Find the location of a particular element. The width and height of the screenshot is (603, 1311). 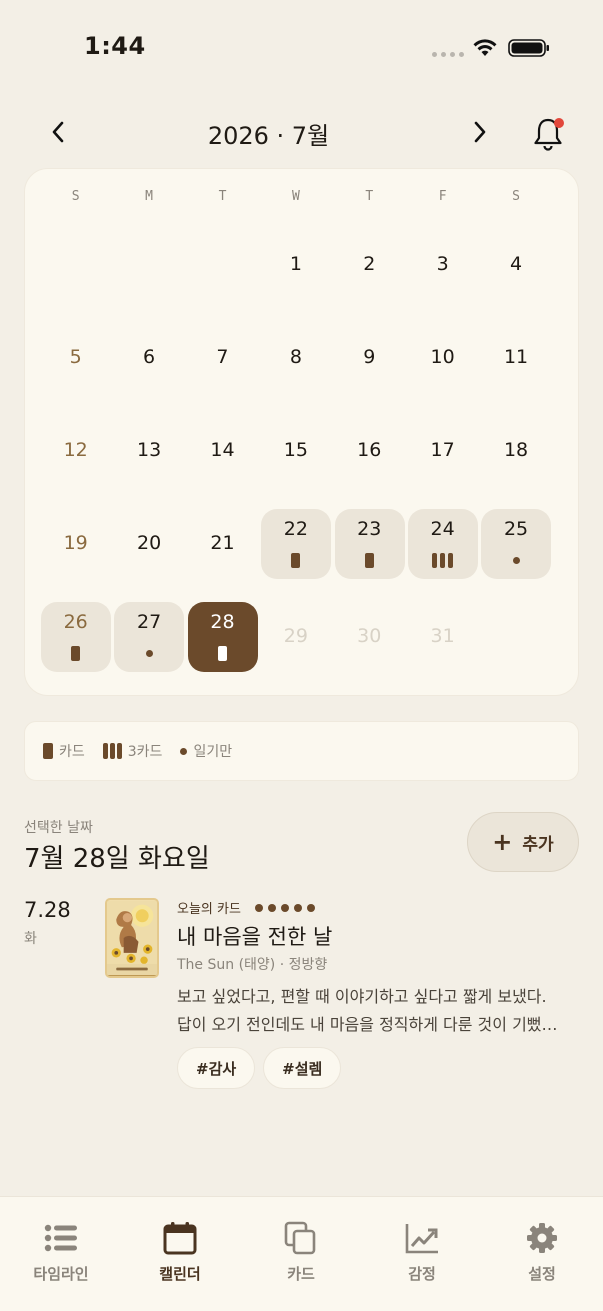

weekday-label: F is located at coordinates (442, 196).